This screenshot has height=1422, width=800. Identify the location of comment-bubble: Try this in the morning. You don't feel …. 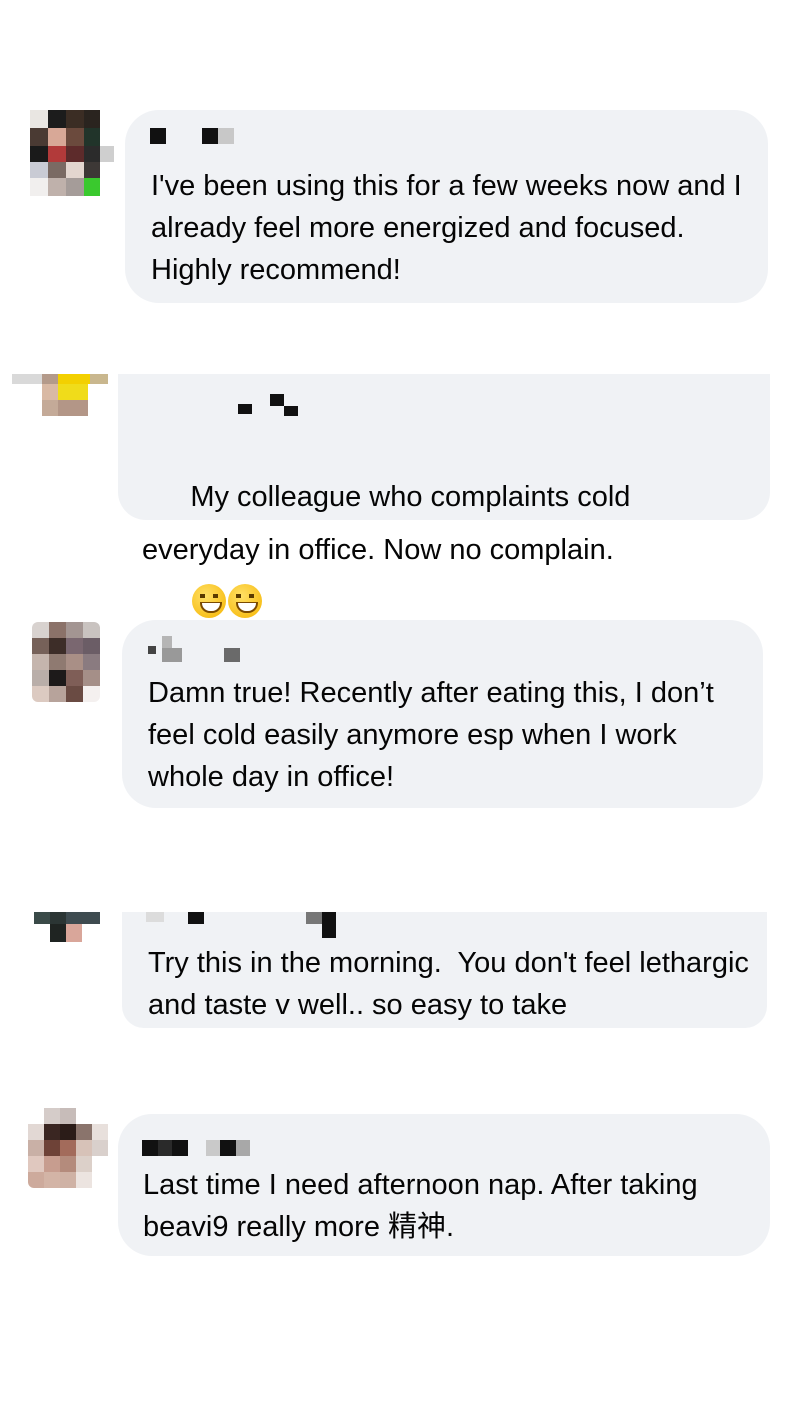
(444, 970).